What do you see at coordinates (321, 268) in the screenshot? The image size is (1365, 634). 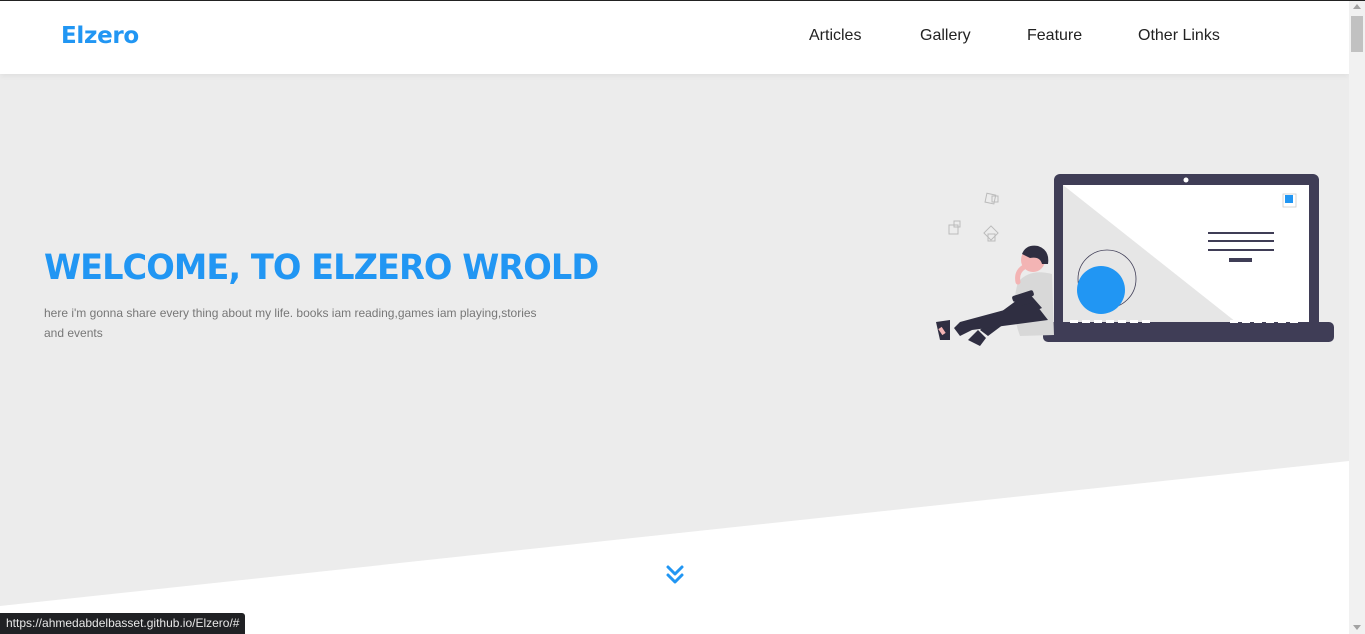 I see `hero-title: WELCOME, TO ELZERO WROLD` at bounding box center [321, 268].